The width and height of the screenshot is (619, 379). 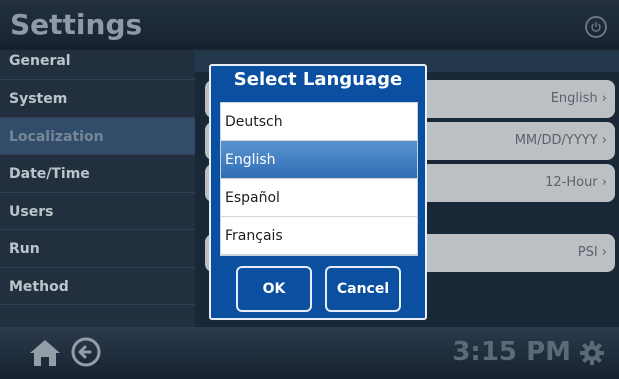 What do you see at coordinates (274, 289) in the screenshot?
I see `ok-button: OK` at bounding box center [274, 289].